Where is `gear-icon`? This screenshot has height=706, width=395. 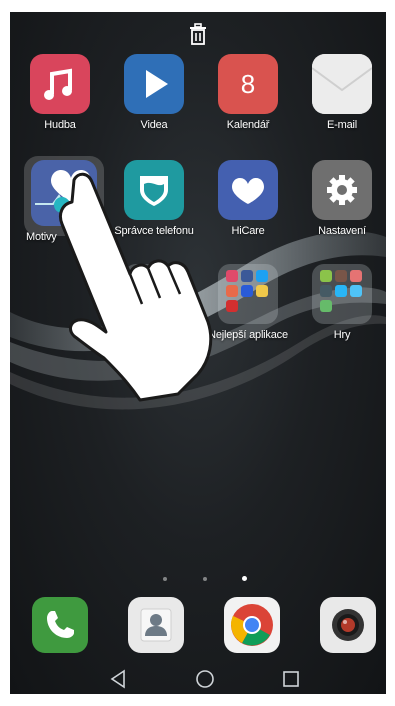 gear-icon is located at coordinates (342, 190).